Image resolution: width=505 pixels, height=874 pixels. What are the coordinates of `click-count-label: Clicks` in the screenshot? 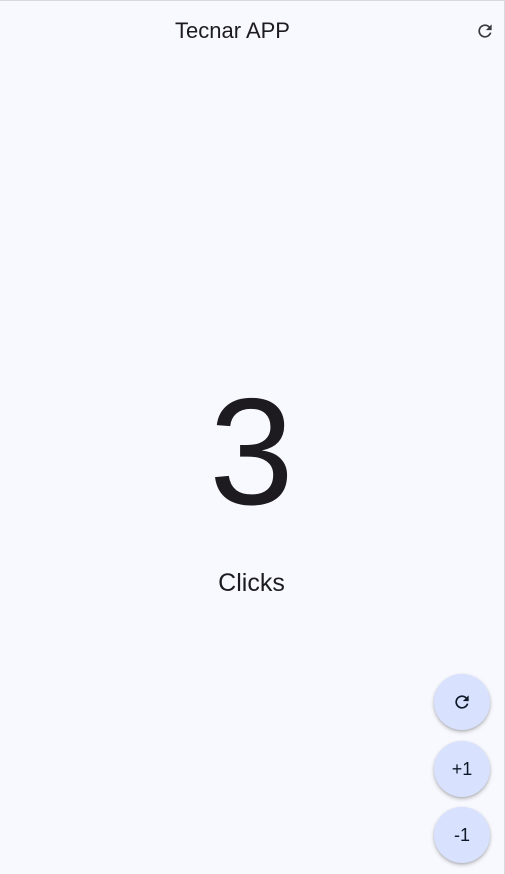 It's located at (251, 583).